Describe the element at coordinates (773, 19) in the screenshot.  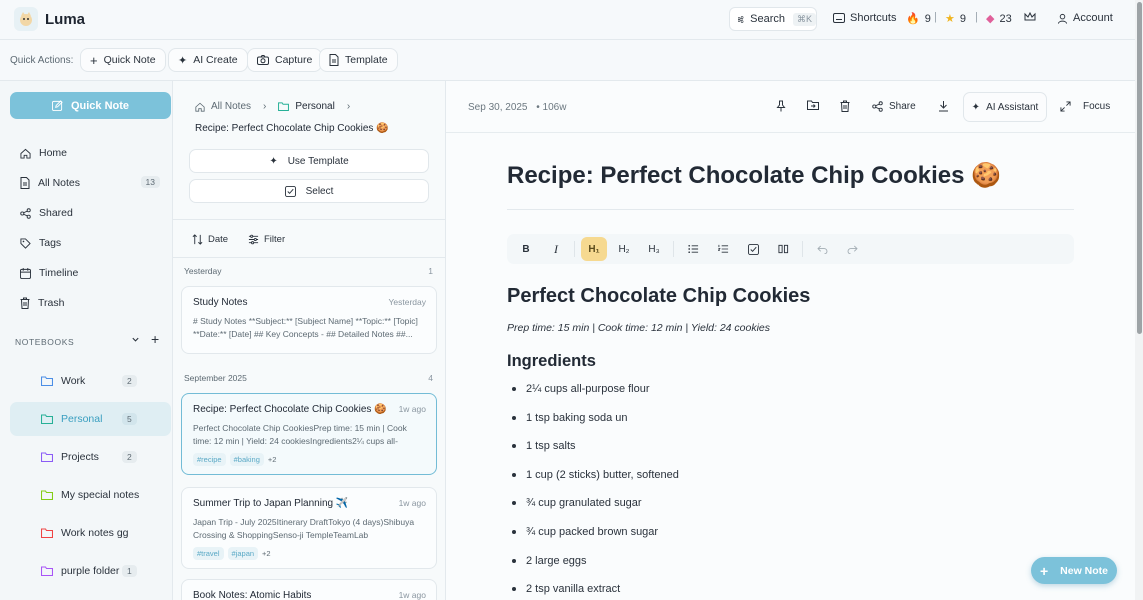
I see `search-button: Search ⌘K` at that location.